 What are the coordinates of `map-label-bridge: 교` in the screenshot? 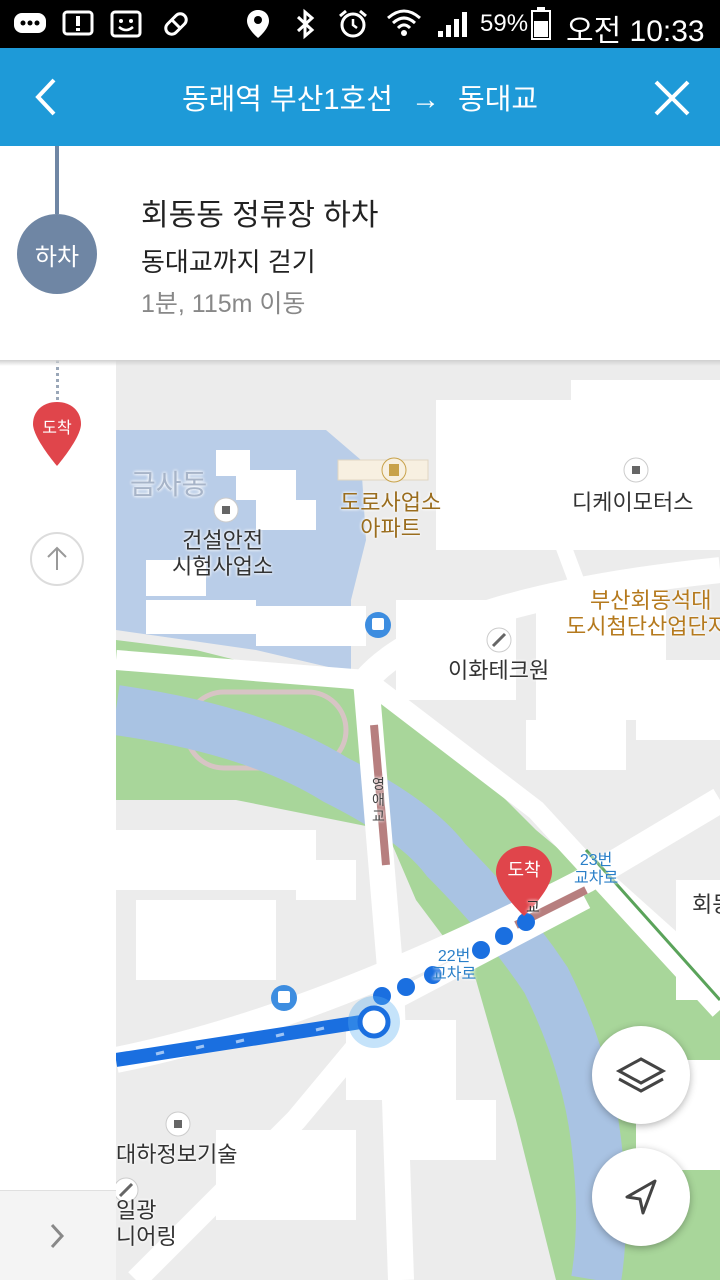 It's located at (533, 907).